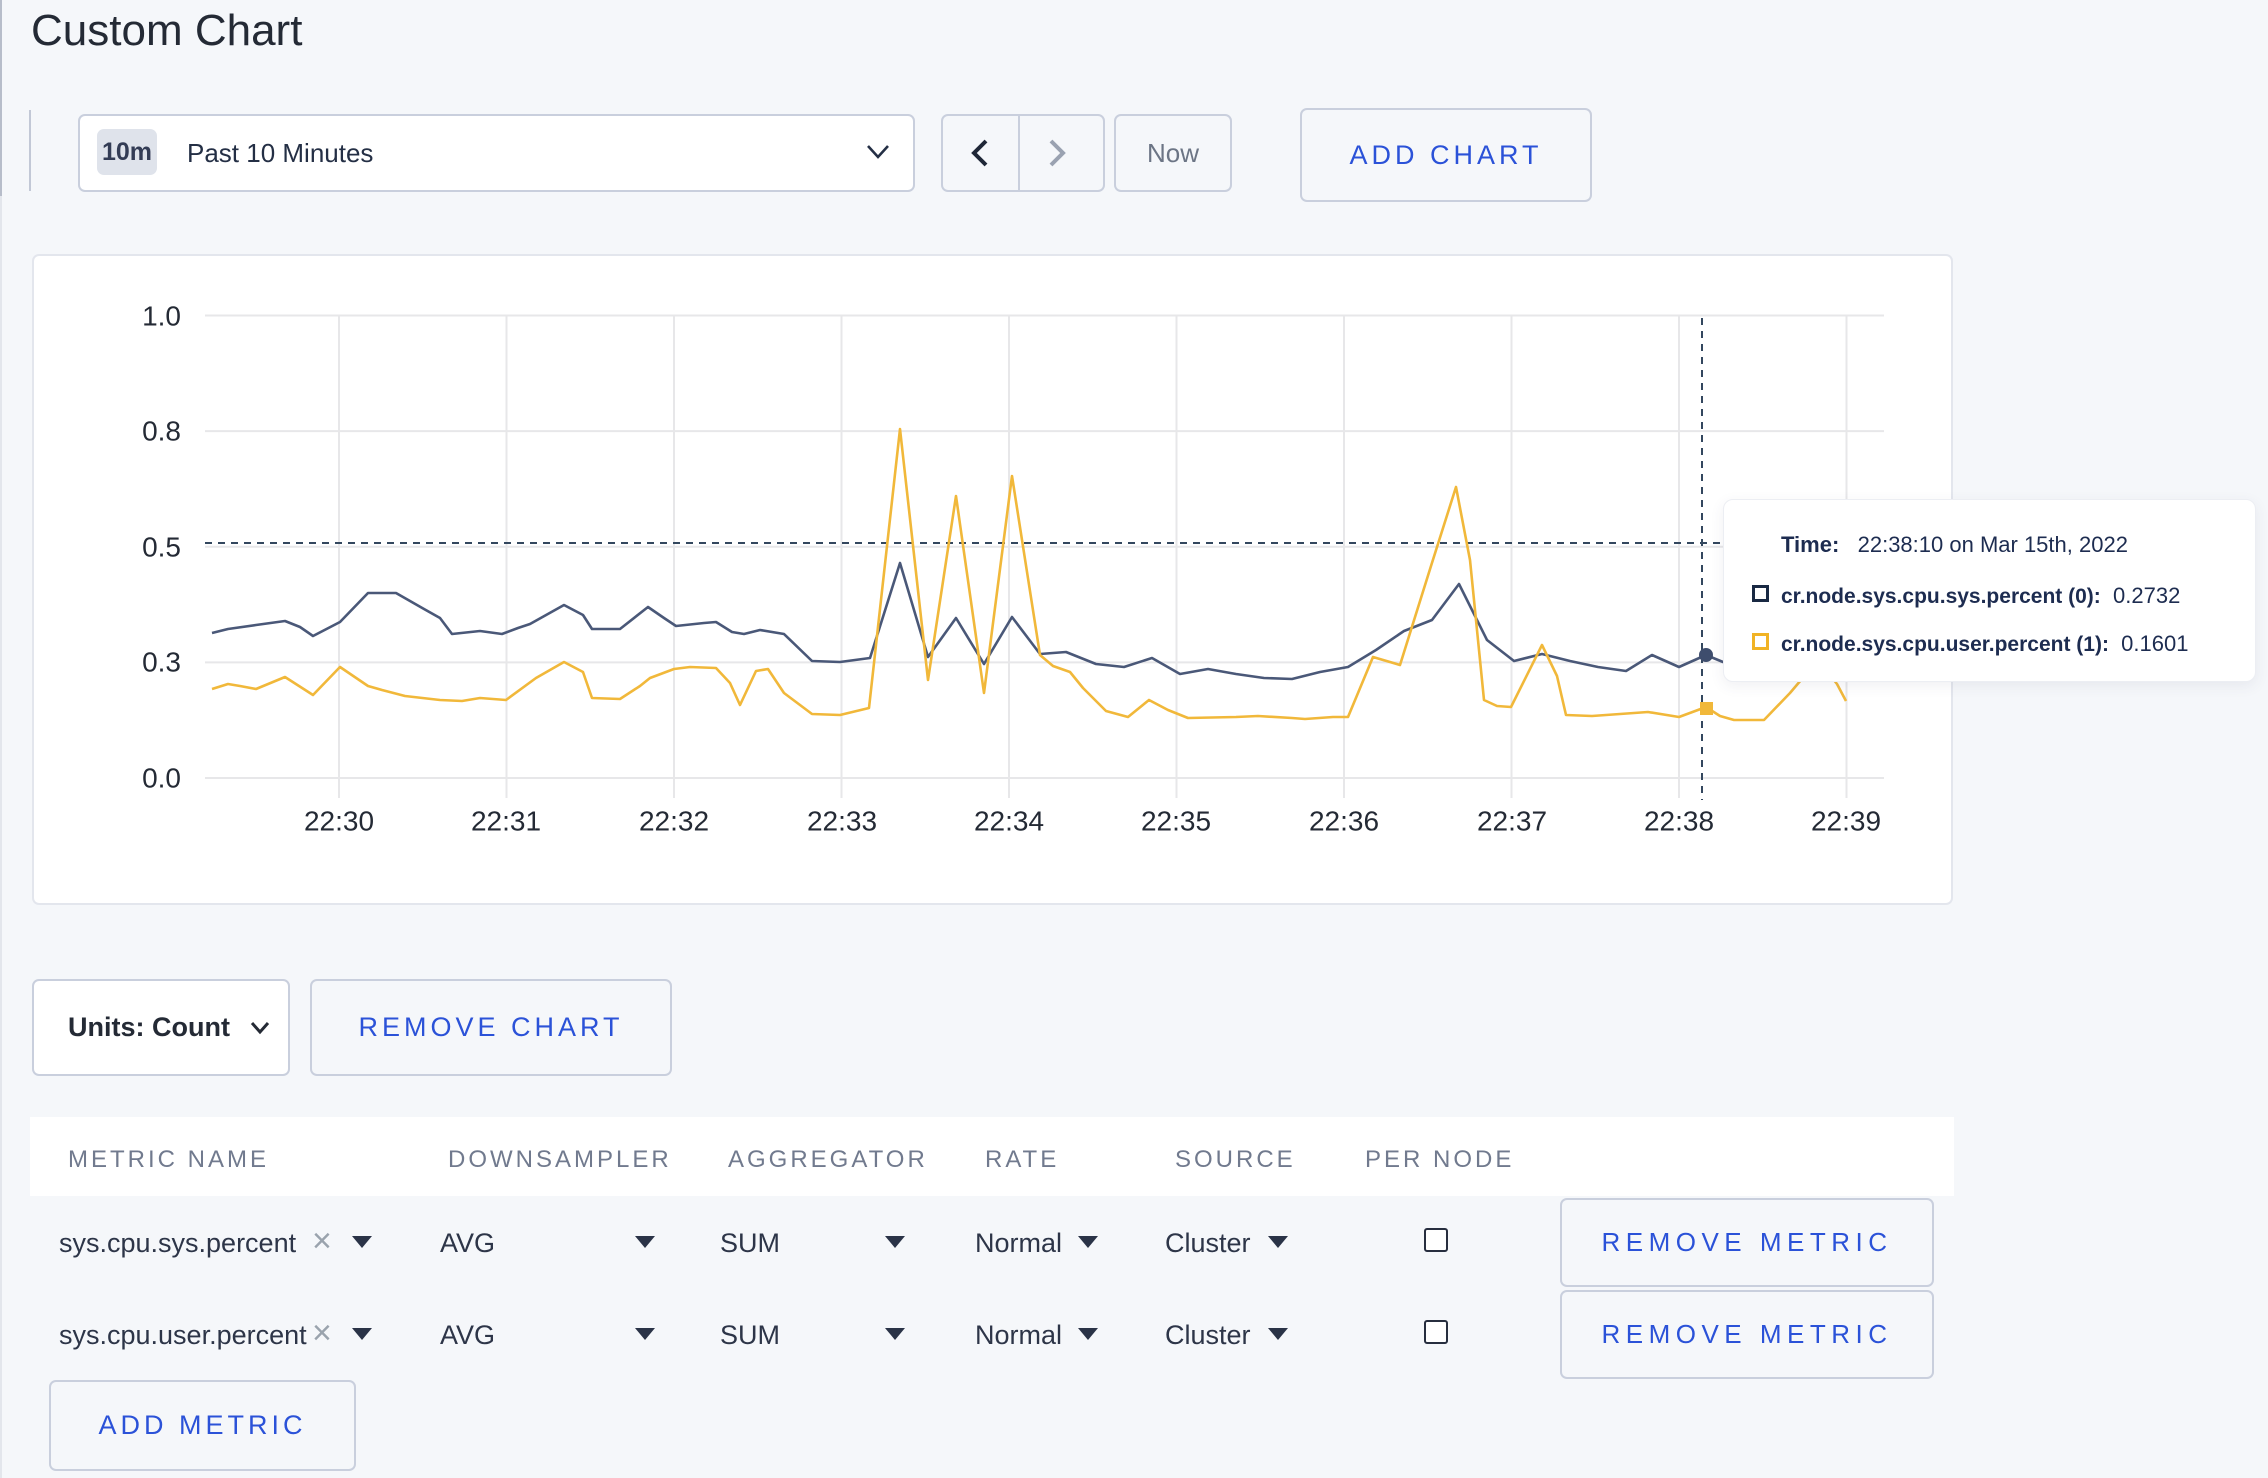 The width and height of the screenshot is (2268, 1478). Describe the element at coordinates (506, 821) in the screenshot. I see `svg-text: 22:31` at that location.